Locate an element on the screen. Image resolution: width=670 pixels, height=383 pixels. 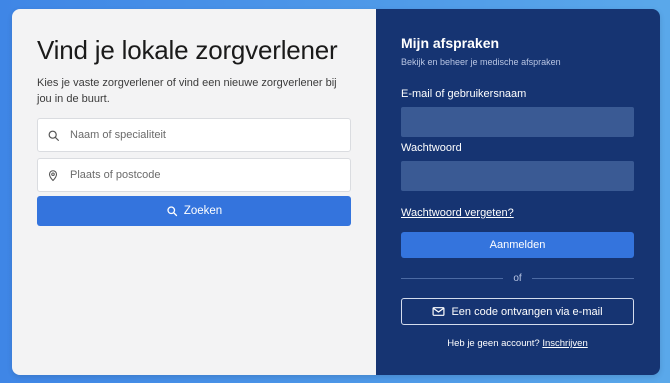
email-label: E-mail of gebruikersnaam is located at coordinates (464, 94).